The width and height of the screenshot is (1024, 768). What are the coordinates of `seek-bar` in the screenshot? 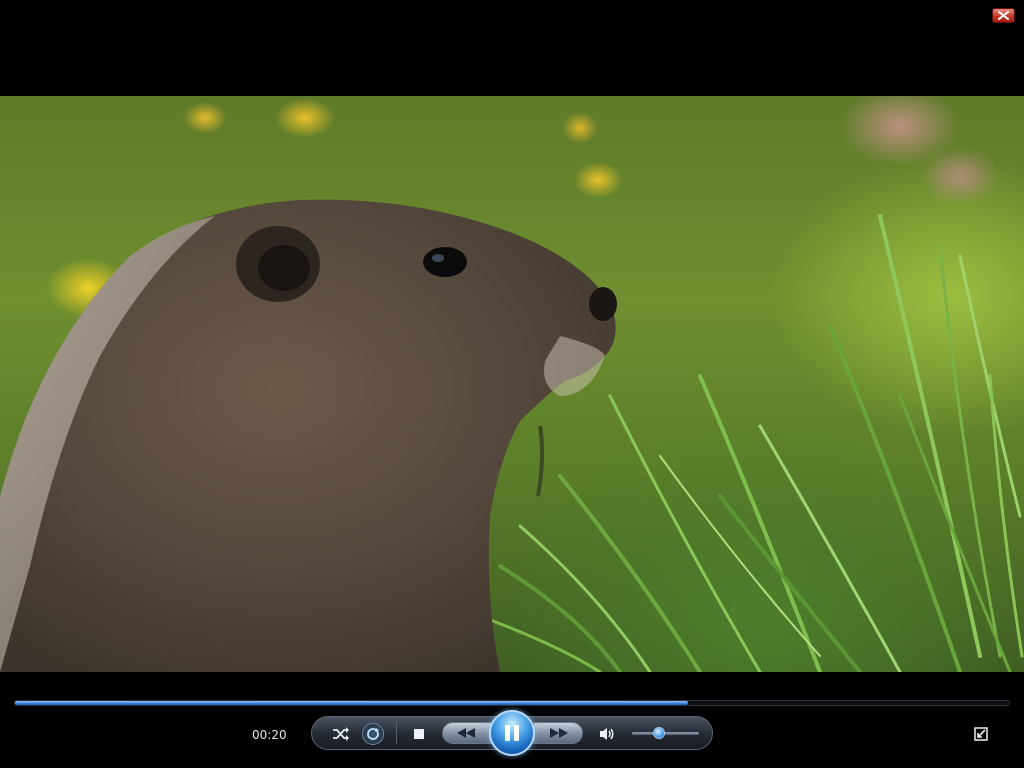 It's located at (512, 703).